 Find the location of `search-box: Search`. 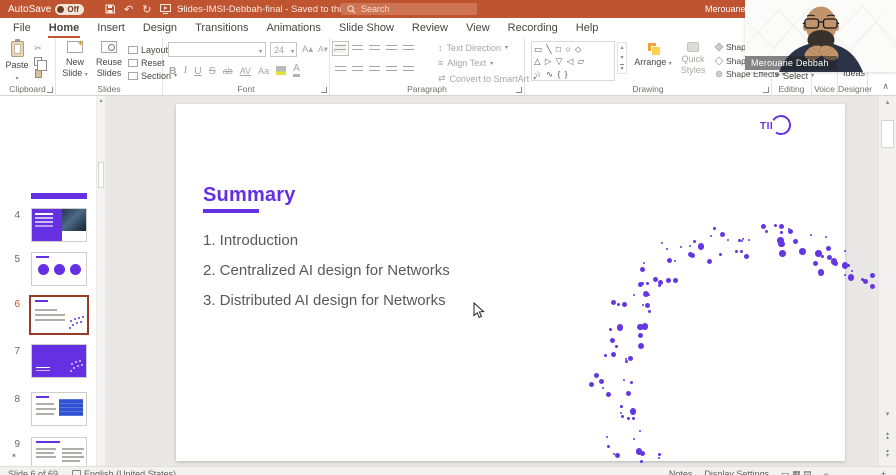

search-box: Search is located at coordinates (409, 9).